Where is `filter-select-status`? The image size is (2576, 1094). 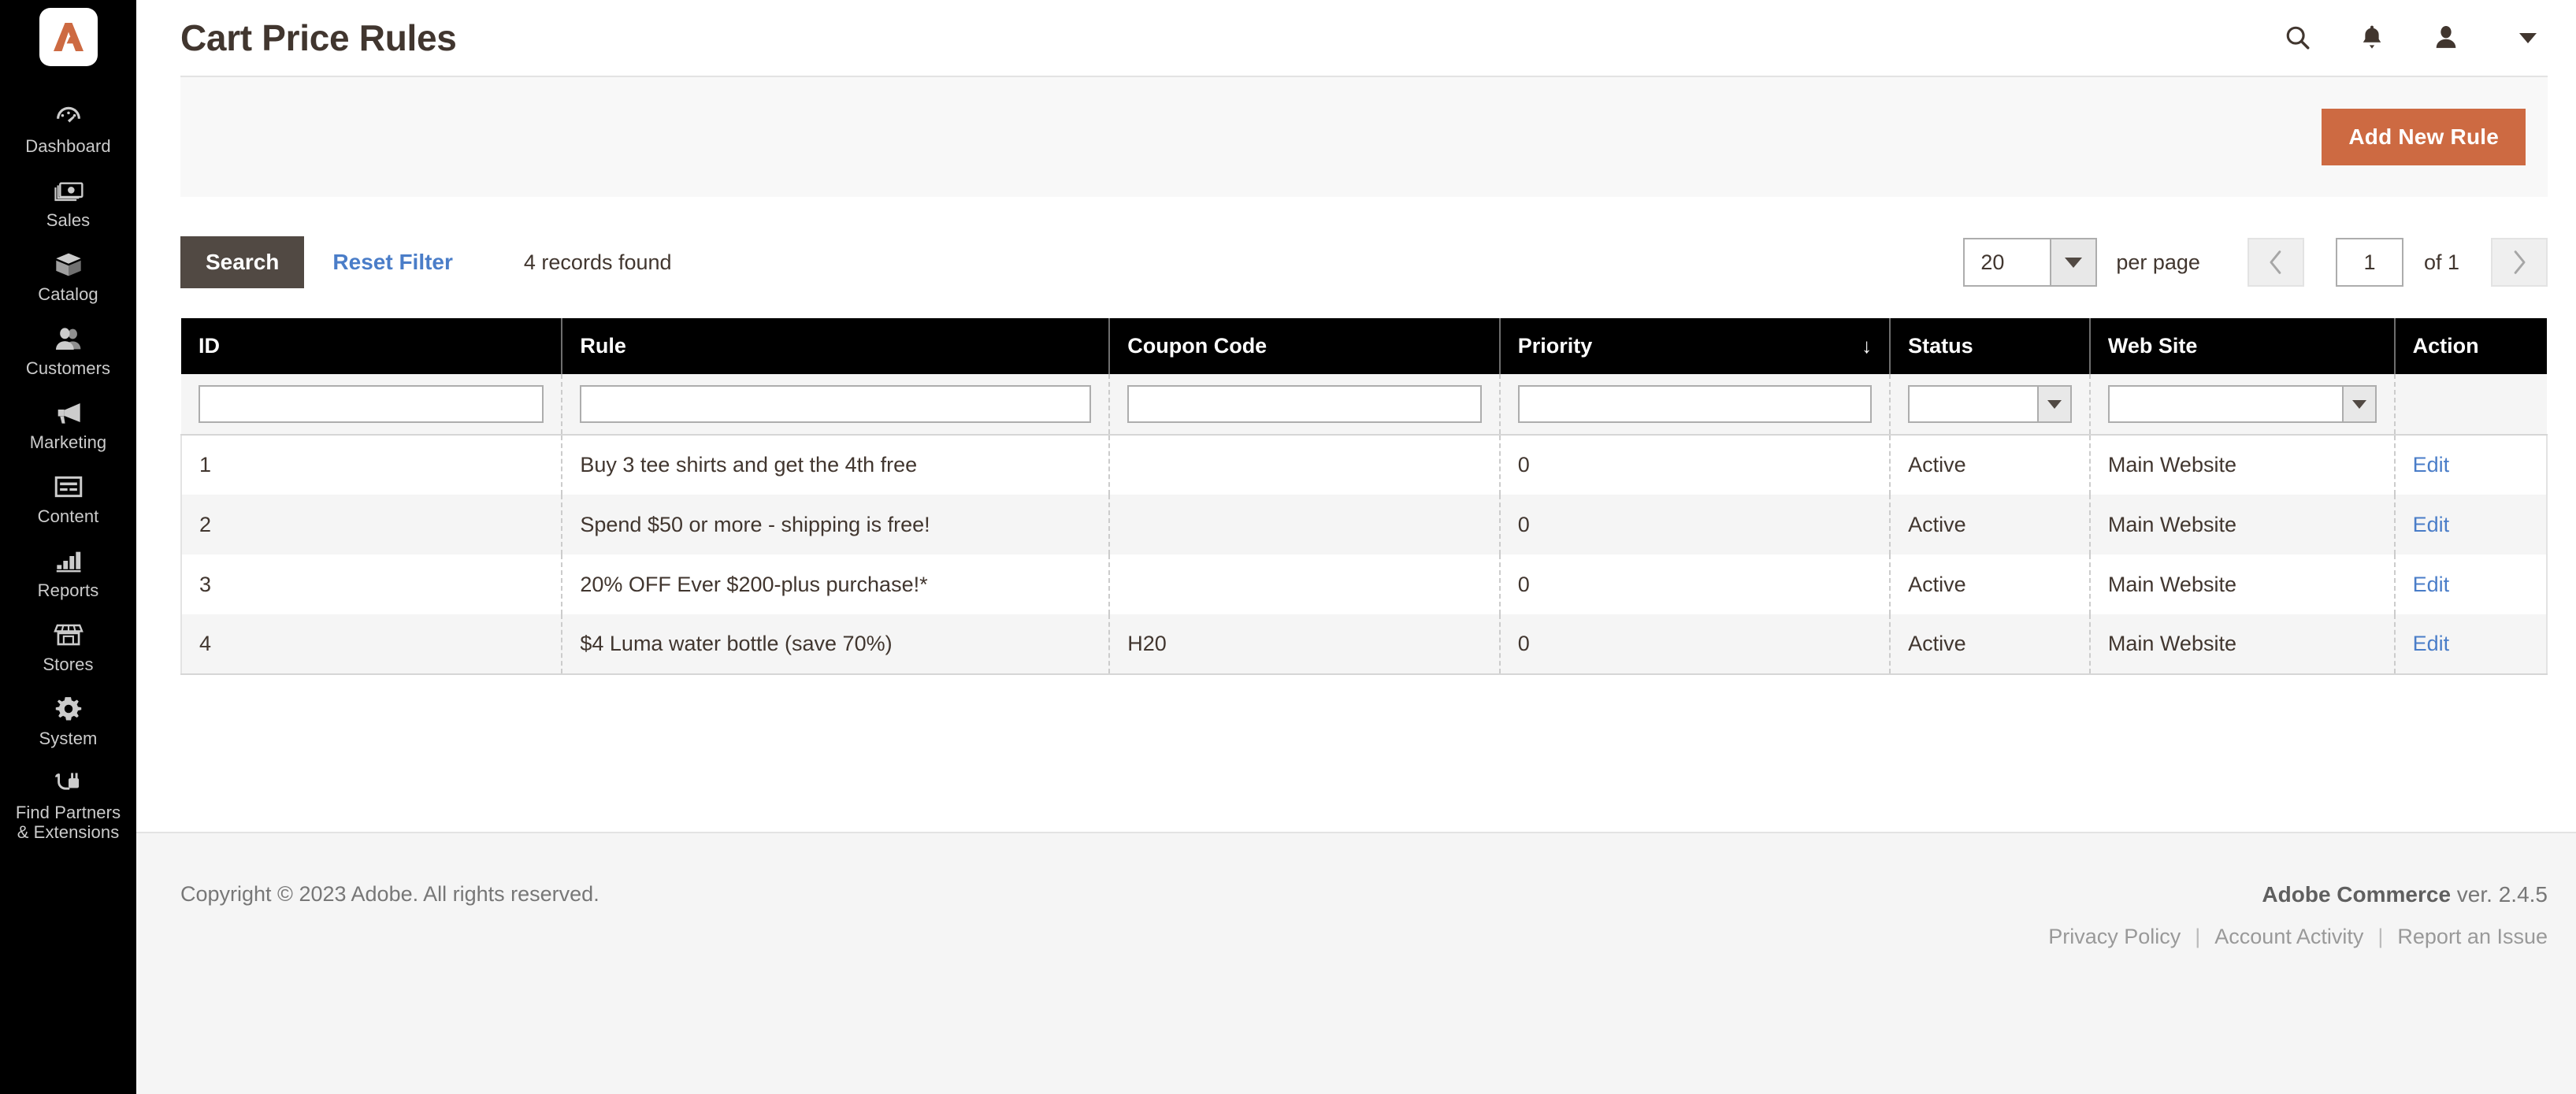
filter-select-status is located at coordinates (1990, 404).